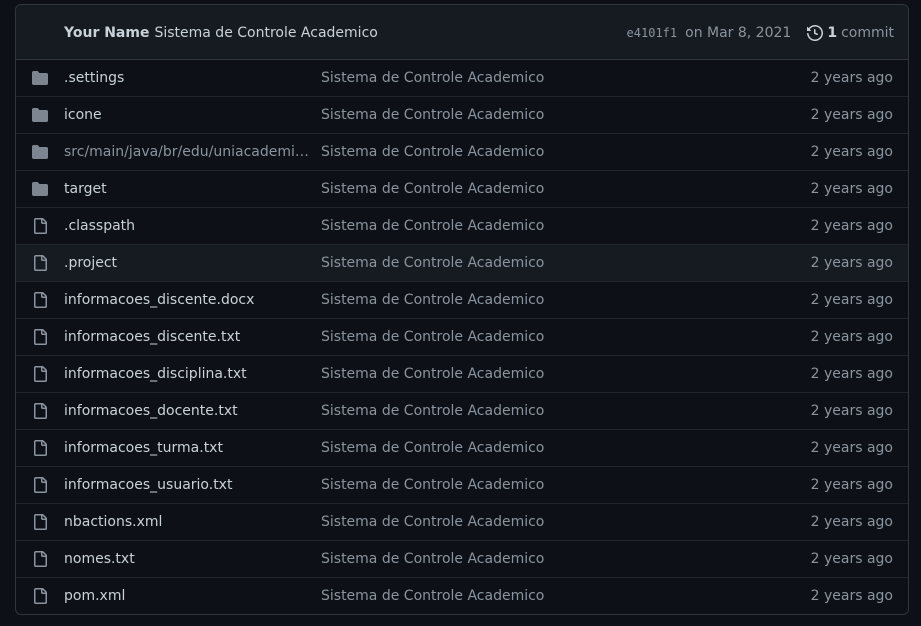 Image resolution: width=921 pixels, height=626 pixels. Describe the element at coordinates (186, 374) in the screenshot. I see `file-name-link: informacoes_disciplina.txt` at that location.